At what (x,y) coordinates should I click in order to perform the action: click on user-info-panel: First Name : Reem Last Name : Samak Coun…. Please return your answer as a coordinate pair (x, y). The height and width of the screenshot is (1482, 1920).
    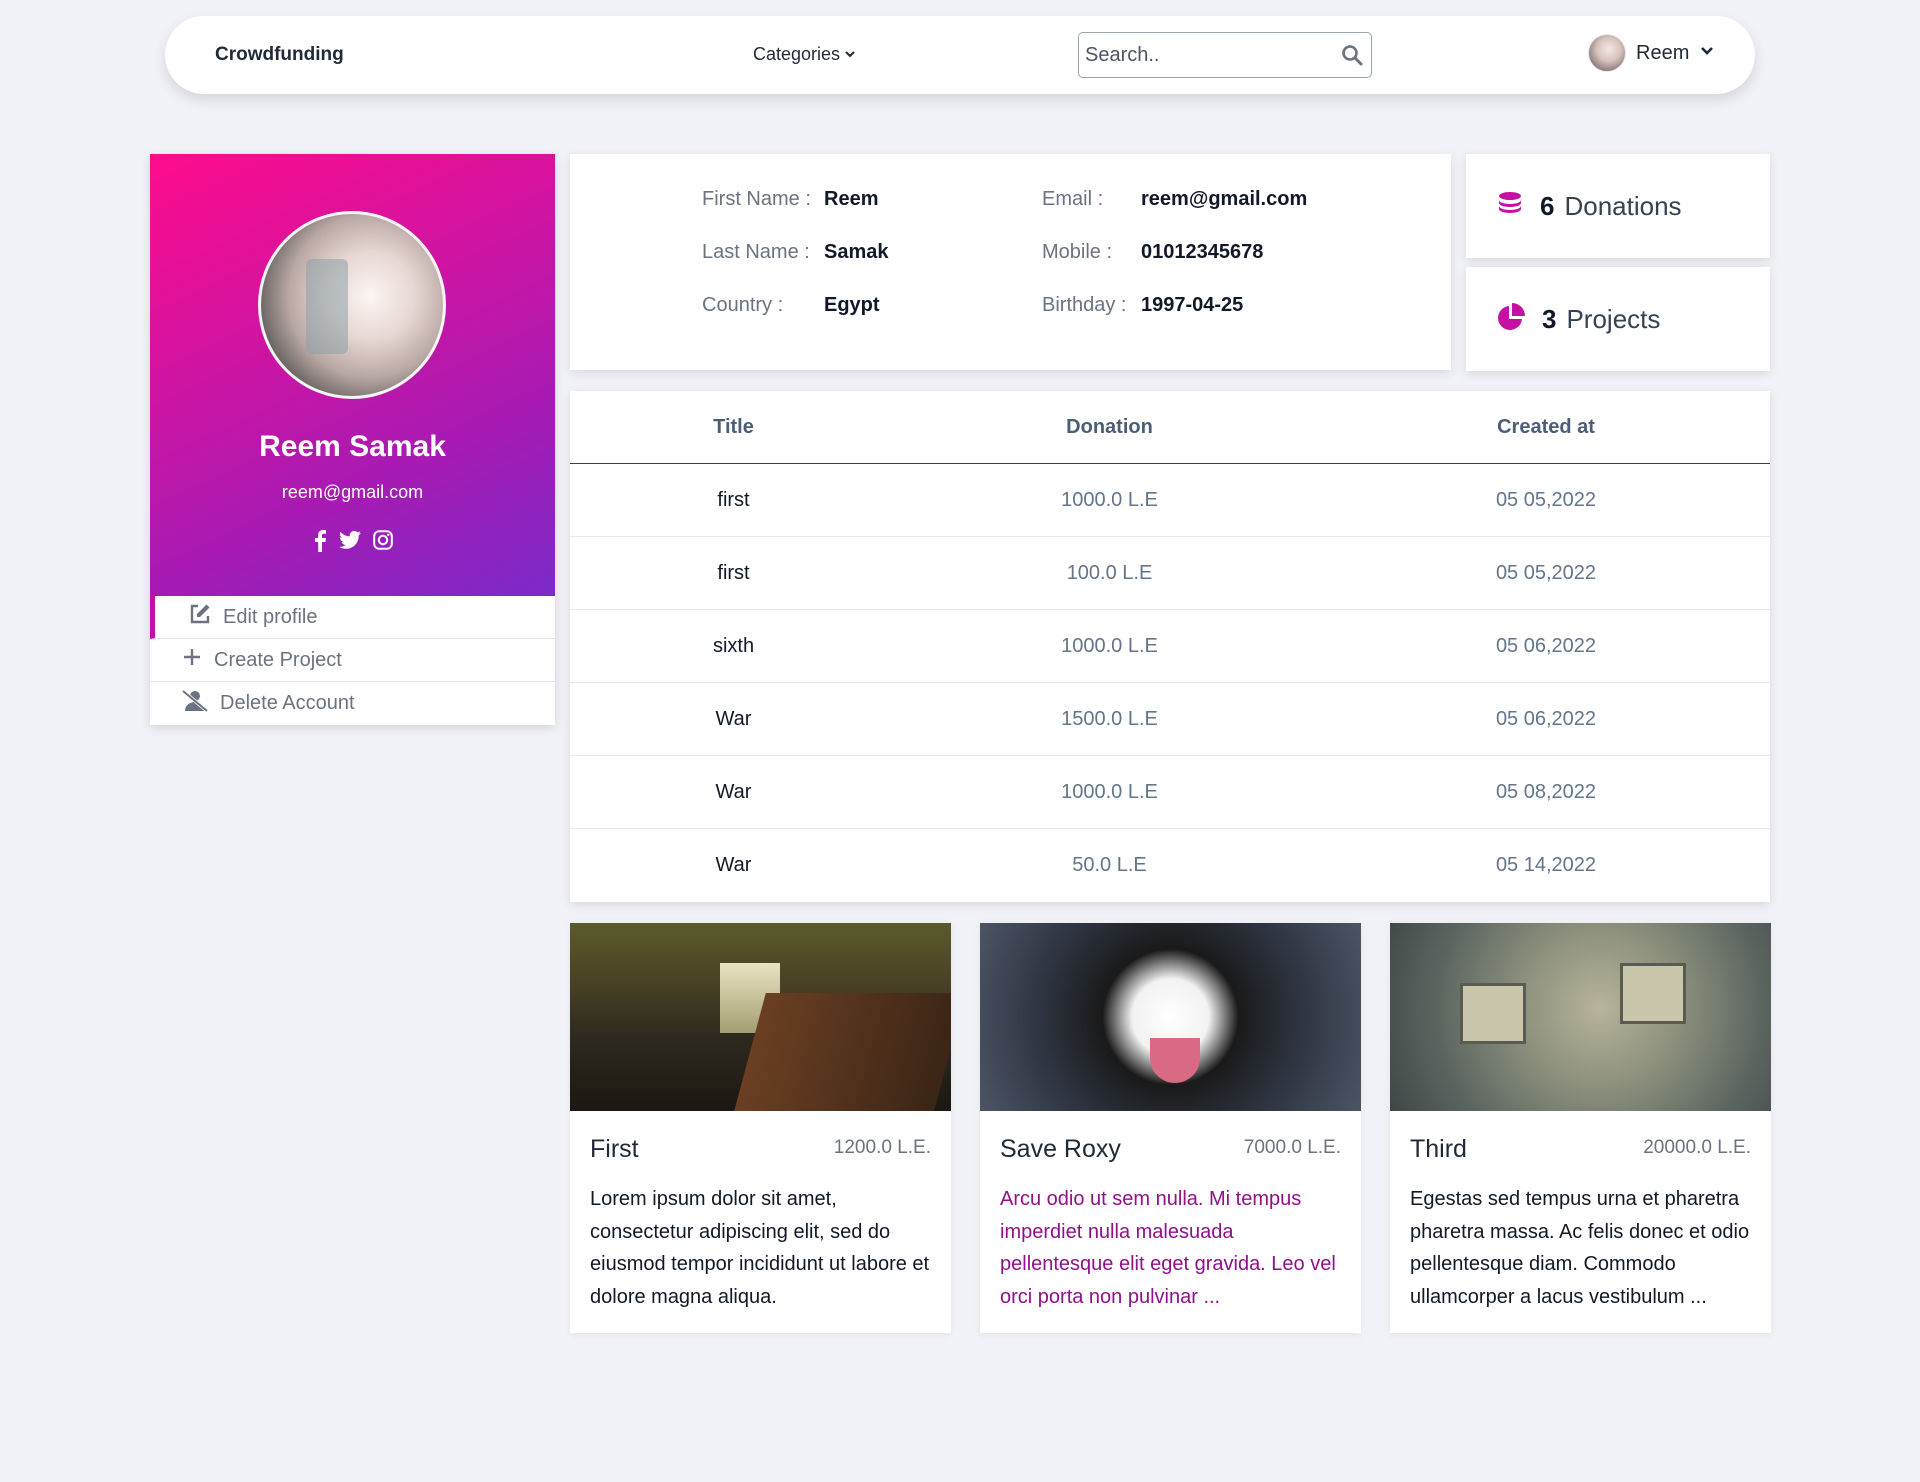
    Looking at the image, I should click on (1010, 262).